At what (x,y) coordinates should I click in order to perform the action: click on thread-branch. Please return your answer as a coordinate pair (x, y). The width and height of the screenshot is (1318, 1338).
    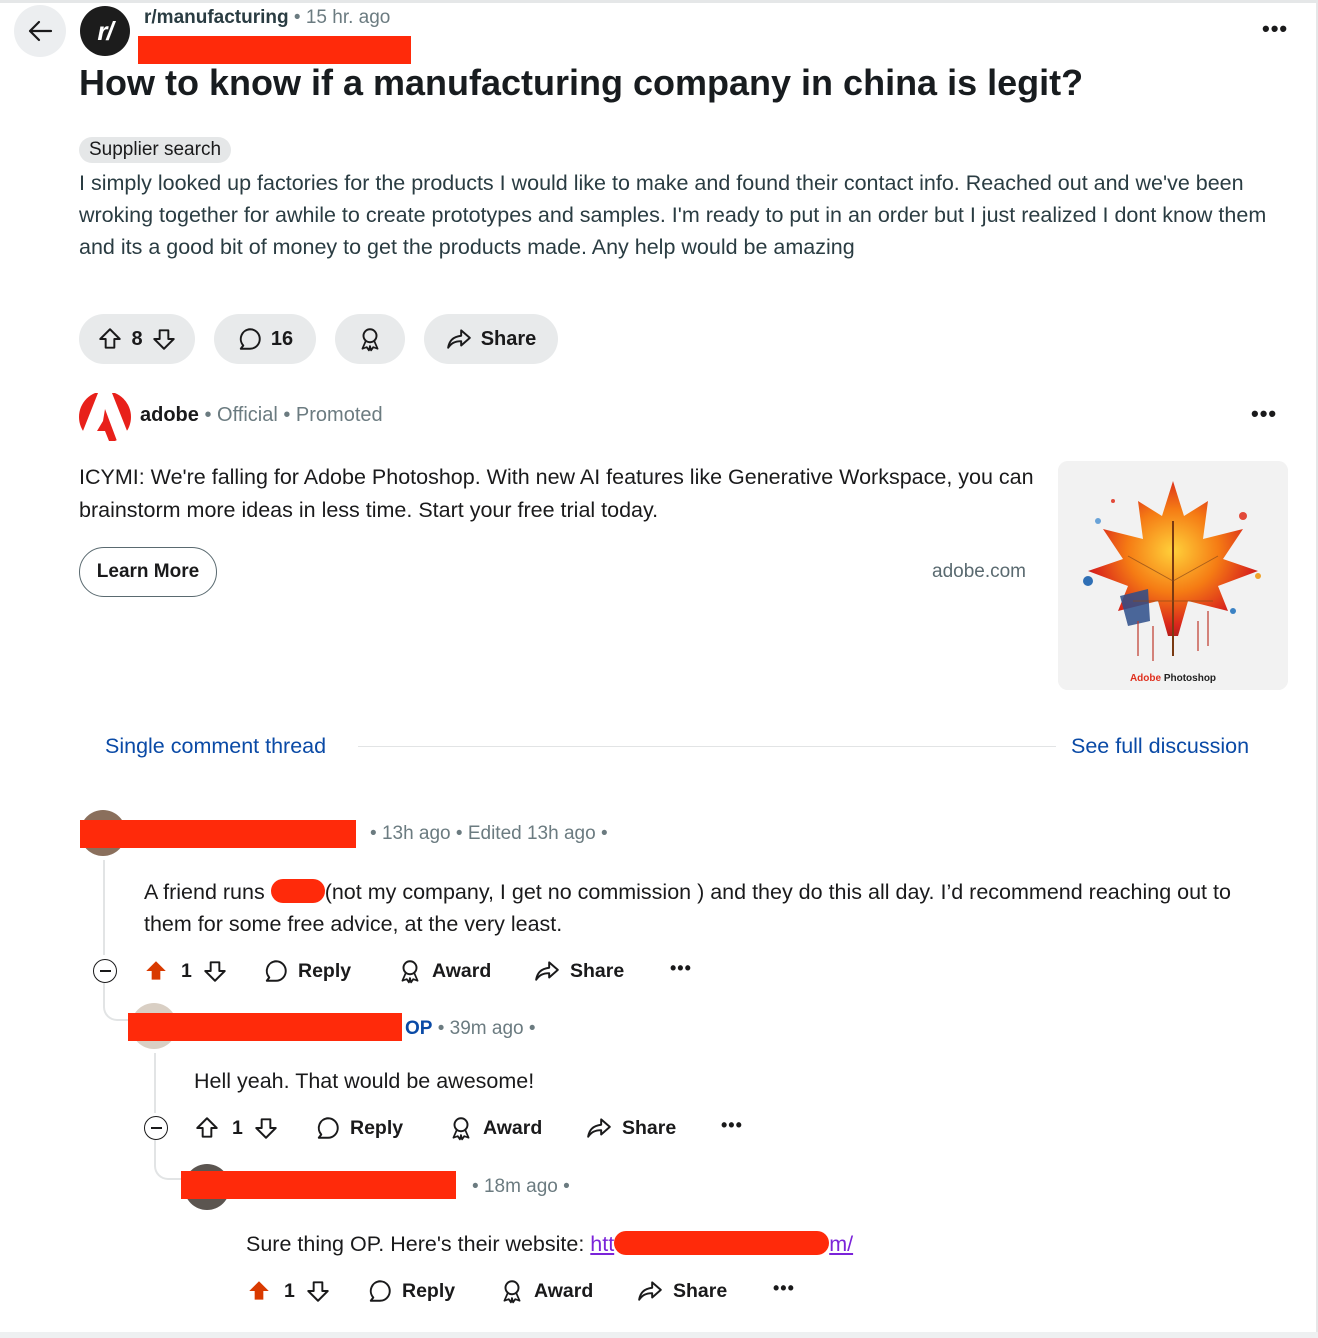
    Looking at the image, I should click on (169, 1160).